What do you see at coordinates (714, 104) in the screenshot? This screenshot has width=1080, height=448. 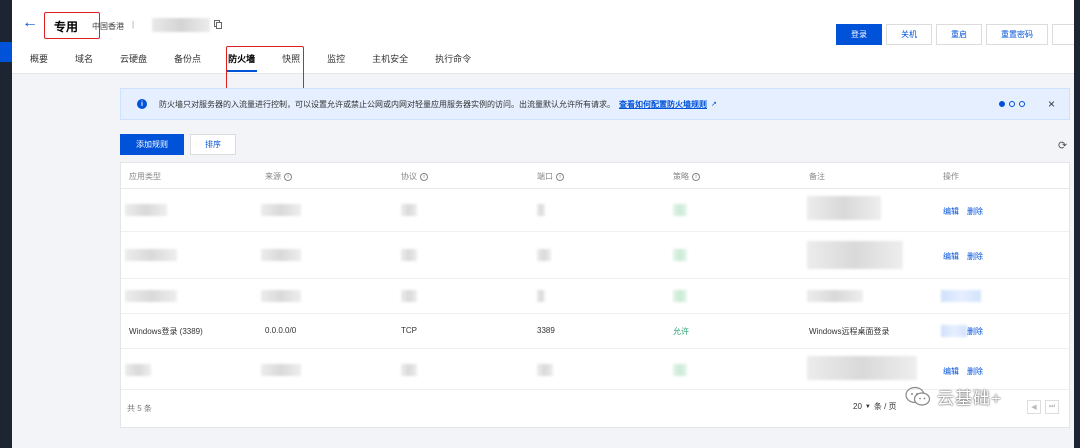 I see `external-link-icon: ↗` at bounding box center [714, 104].